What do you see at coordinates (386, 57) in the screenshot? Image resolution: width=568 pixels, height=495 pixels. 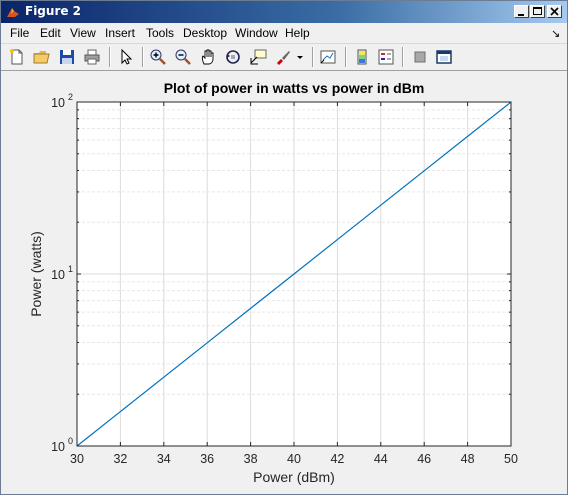 I see `legend-icon` at bounding box center [386, 57].